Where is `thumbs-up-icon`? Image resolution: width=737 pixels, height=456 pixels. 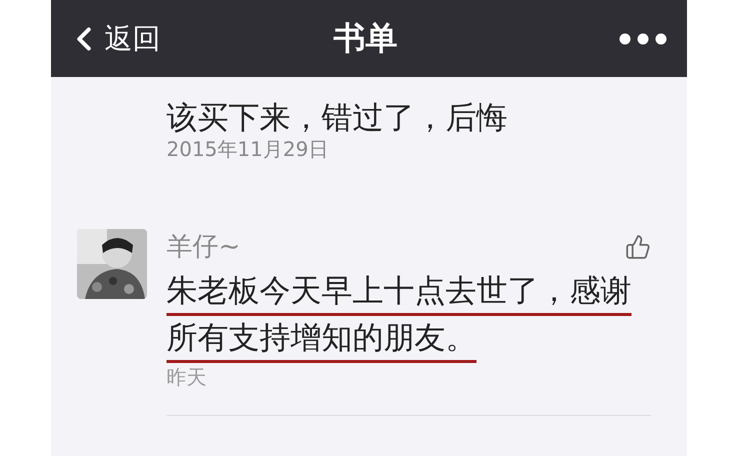
thumbs-up-icon is located at coordinates (637, 247).